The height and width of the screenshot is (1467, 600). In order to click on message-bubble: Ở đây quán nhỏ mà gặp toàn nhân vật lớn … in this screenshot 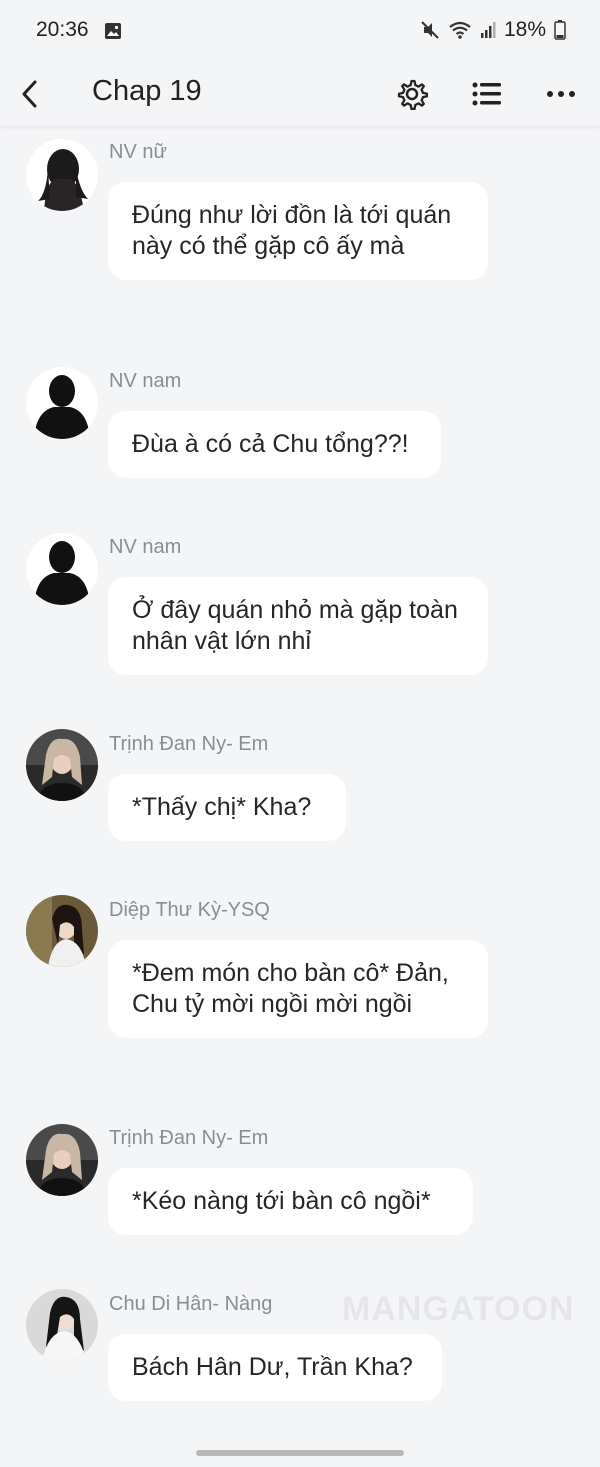, I will do `click(298, 626)`.